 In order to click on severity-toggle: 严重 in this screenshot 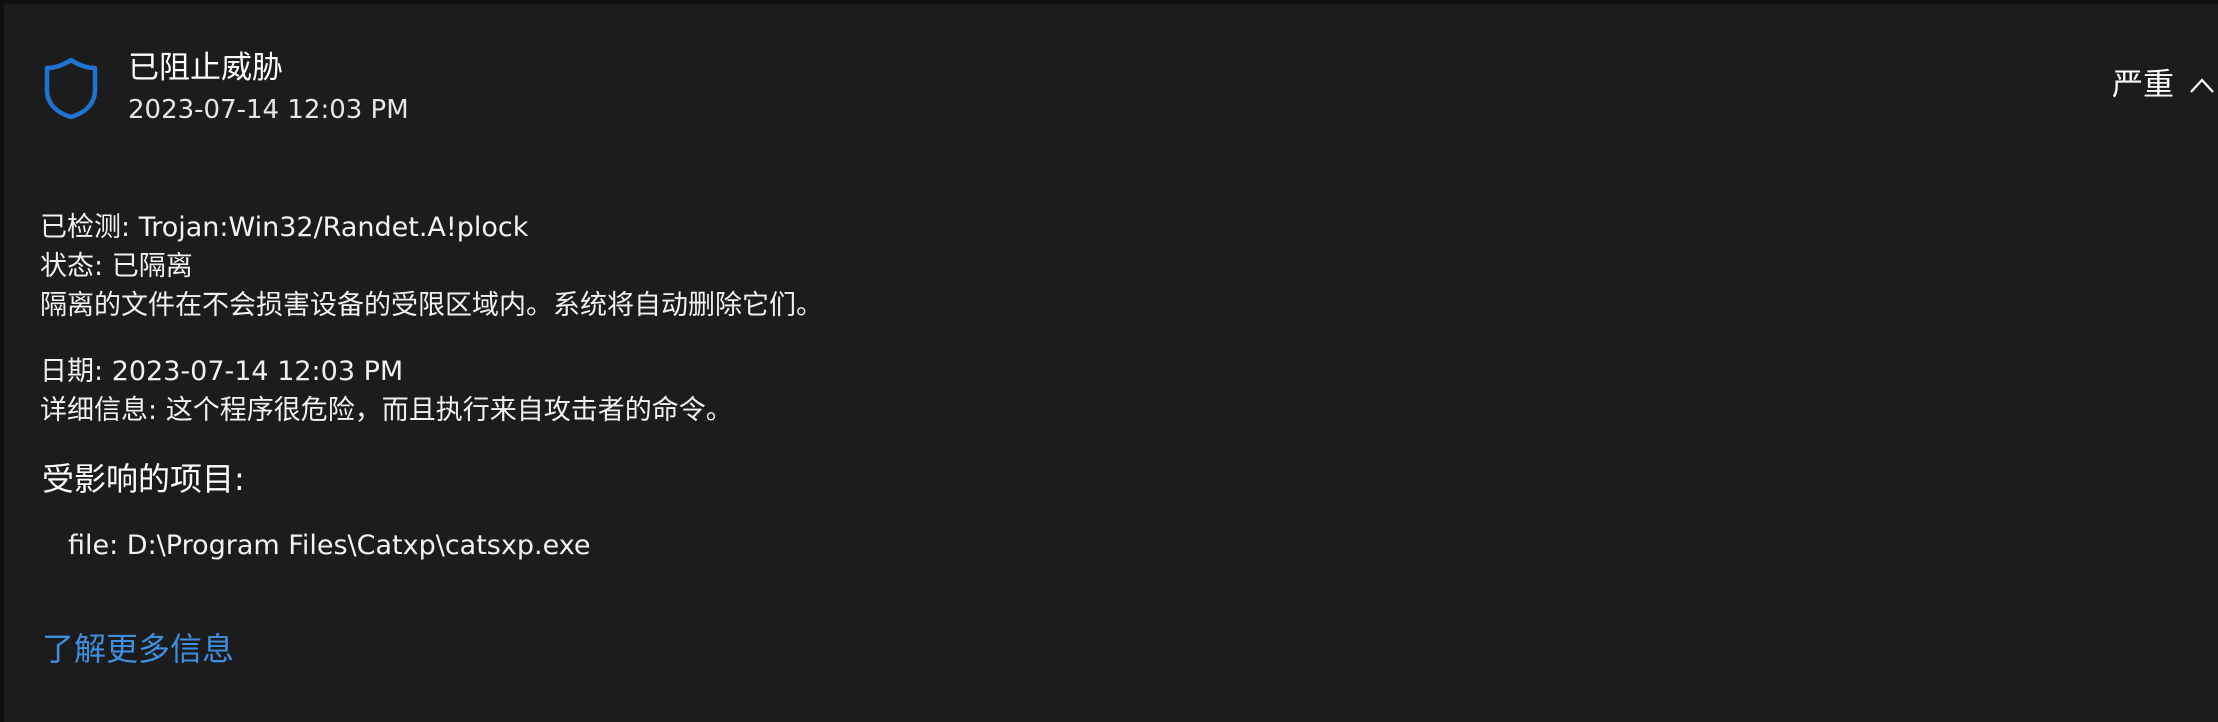, I will do `click(2164, 85)`.